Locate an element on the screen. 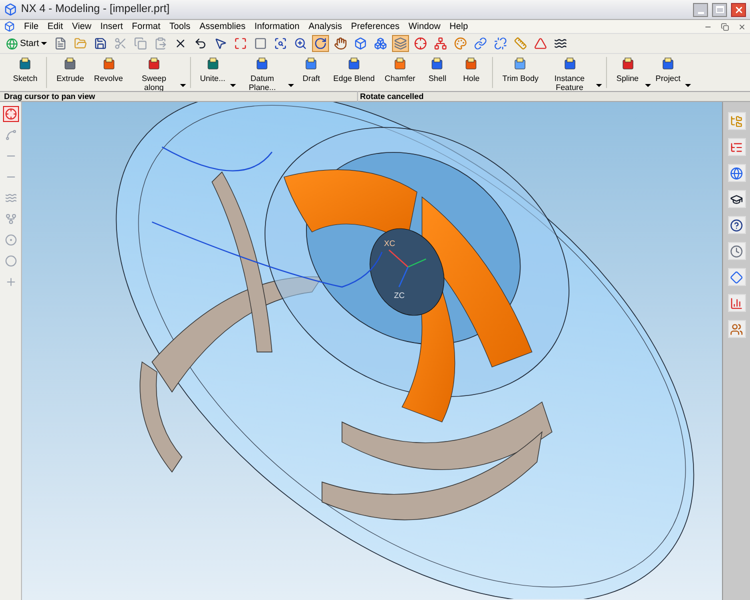 The image size is (750, 600). spline-icon is located at coordinates (627, 64).